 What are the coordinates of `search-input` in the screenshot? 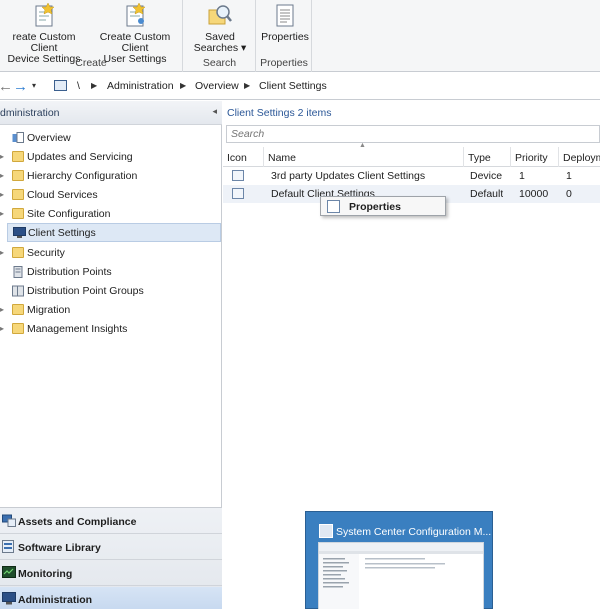 It's located at (413, 134).